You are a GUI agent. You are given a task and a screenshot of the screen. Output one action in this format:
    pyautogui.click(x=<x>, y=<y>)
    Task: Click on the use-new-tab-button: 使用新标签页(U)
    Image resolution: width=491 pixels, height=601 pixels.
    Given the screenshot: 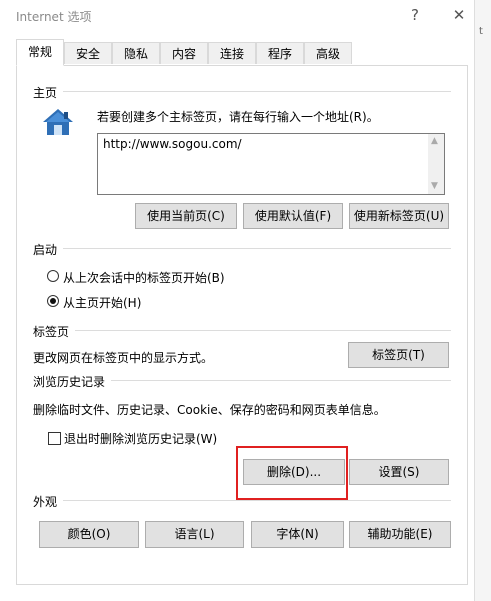 What is the action you would take?
    pyautogui.click(x=399, y=216)
    